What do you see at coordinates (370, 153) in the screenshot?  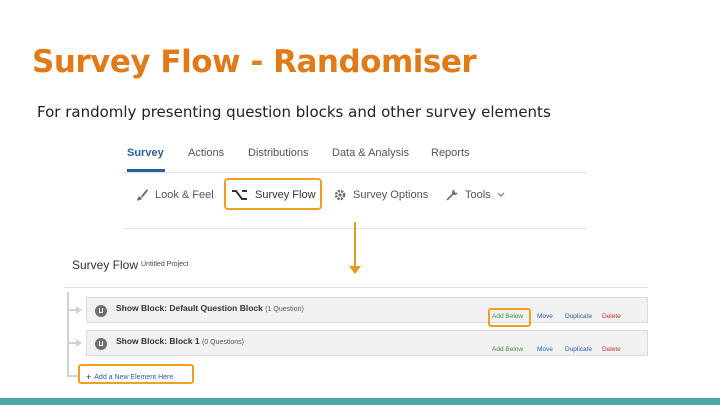 I see `tab-data-analysis: Data & Analysis` at bounding box center [370, 153].